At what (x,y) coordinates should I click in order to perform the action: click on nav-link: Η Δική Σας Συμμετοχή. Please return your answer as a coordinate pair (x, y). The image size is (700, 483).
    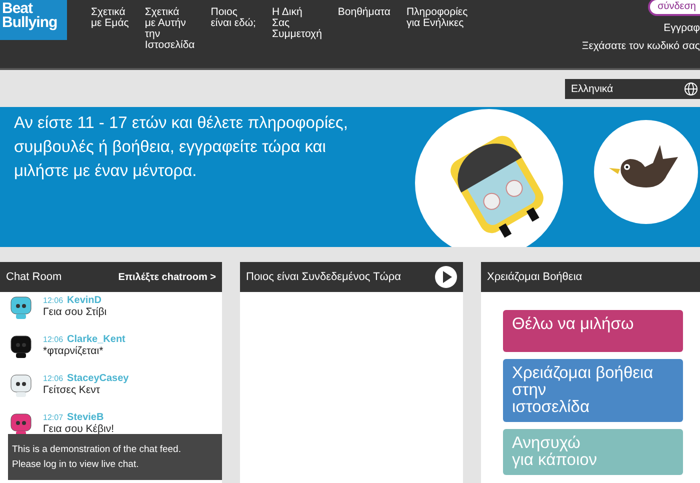
    Looking at the image, I should click on (297, 23).